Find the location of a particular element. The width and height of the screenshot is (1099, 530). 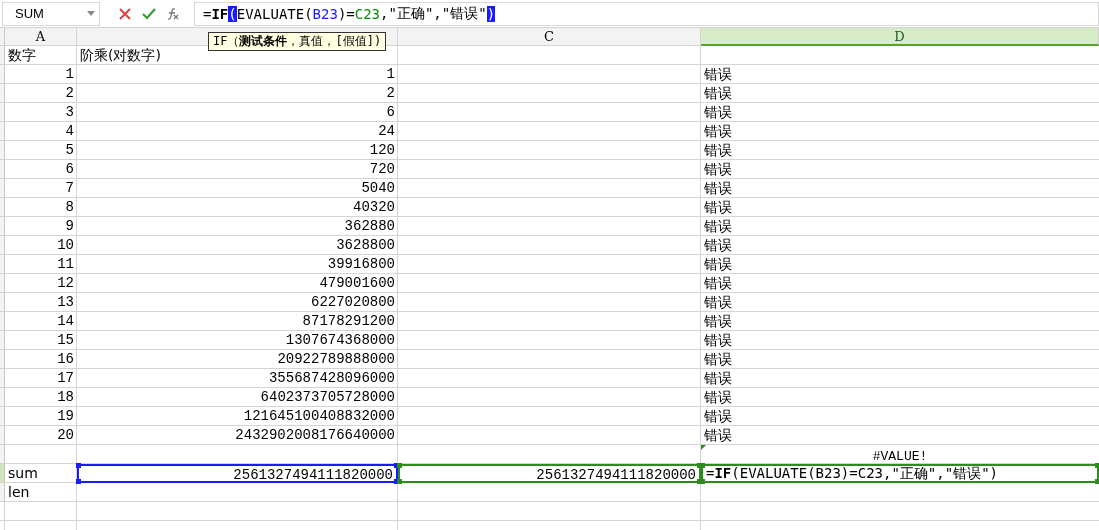

table-cell-text: 120 is located at coordinates (382, 150).